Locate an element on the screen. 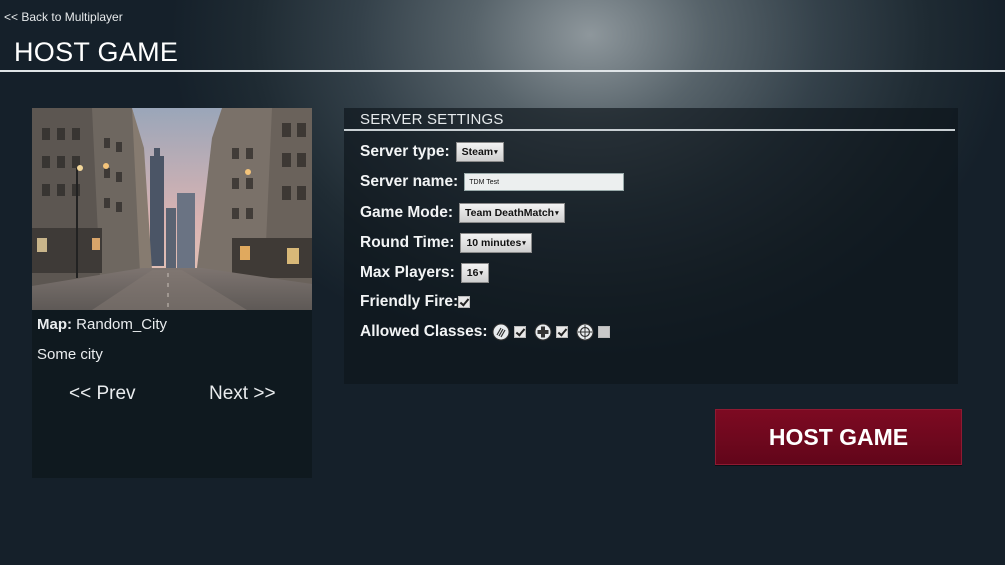 This screenshot has height=565, width=1005. prev-map-button: << Prev is located at coordinates (102, 394).